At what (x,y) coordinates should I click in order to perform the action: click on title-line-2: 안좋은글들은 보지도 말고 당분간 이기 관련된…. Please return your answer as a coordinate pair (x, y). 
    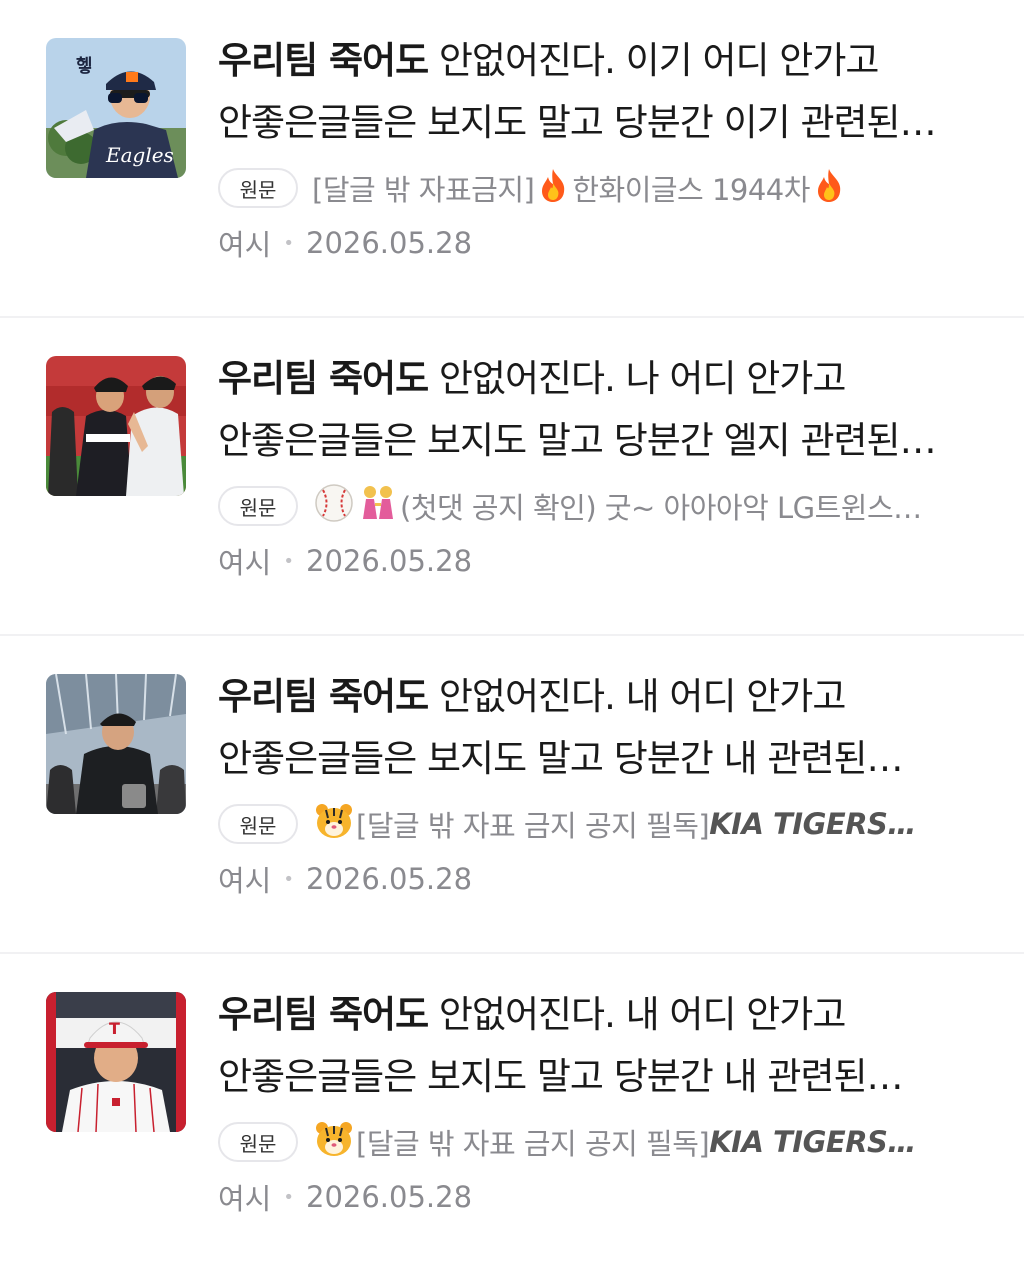
    Looking at the image, I should click on (577, 122).